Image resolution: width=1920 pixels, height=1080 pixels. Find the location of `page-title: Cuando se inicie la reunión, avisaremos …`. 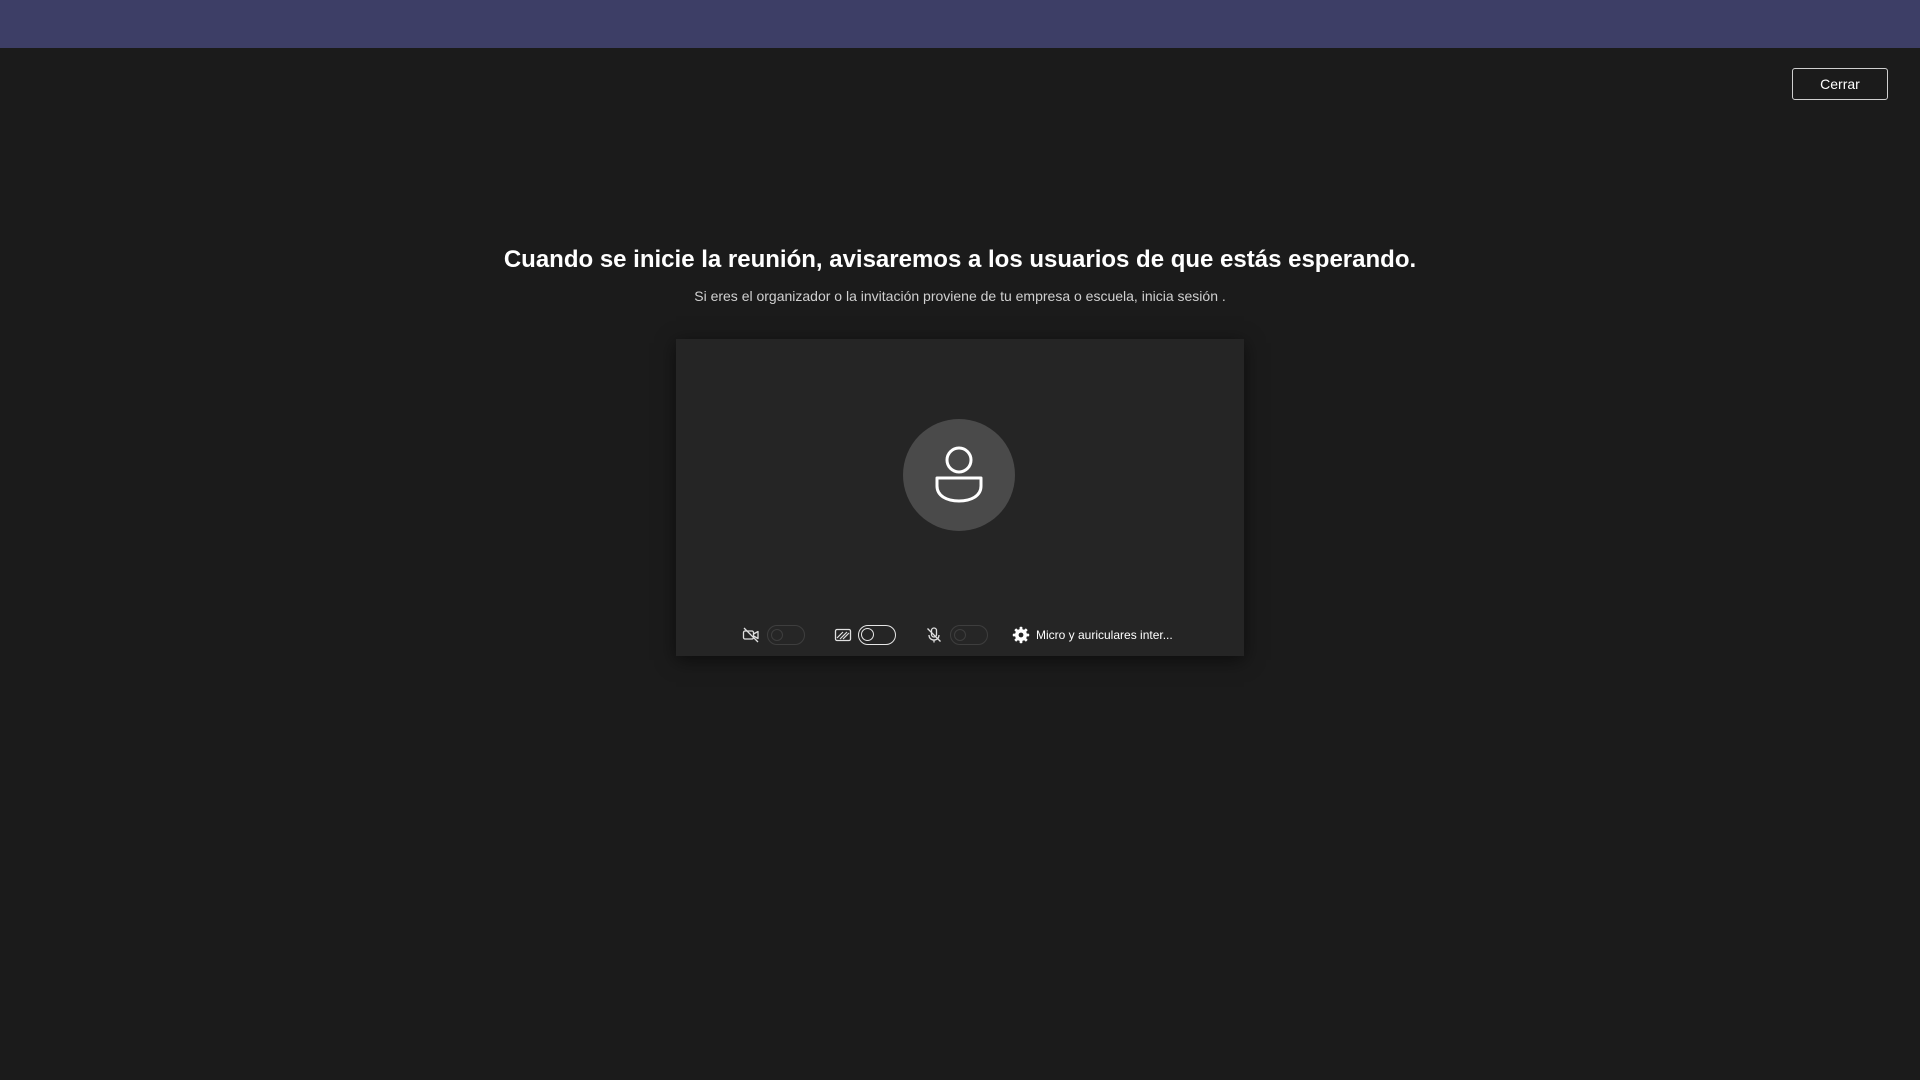

page-title: Cuando se inicie la reunión, avisaremos … is located at coordinates (960, 259).